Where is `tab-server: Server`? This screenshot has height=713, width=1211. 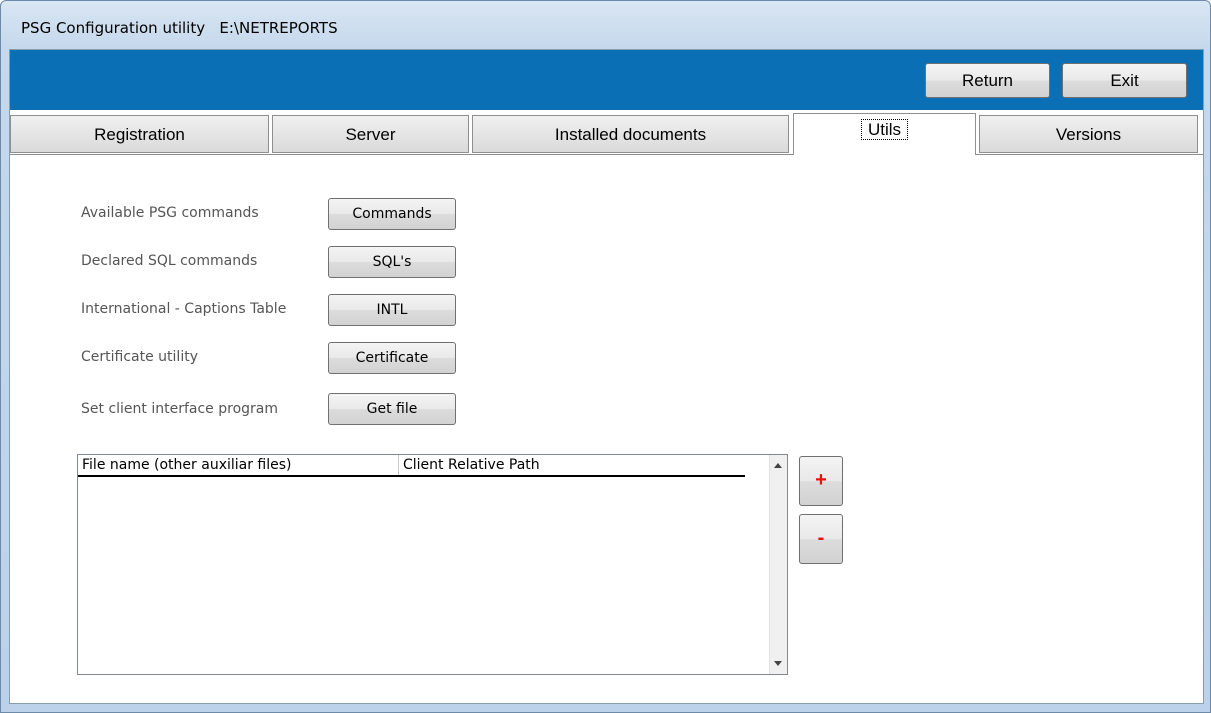 tab-server: Server is located at coordinates (370, 134).